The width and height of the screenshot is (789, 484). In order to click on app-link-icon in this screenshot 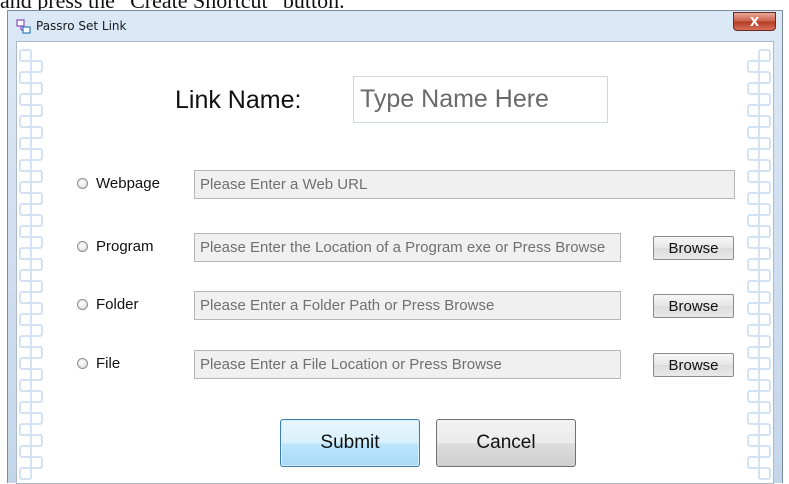, I will do `click(24, 27)`.